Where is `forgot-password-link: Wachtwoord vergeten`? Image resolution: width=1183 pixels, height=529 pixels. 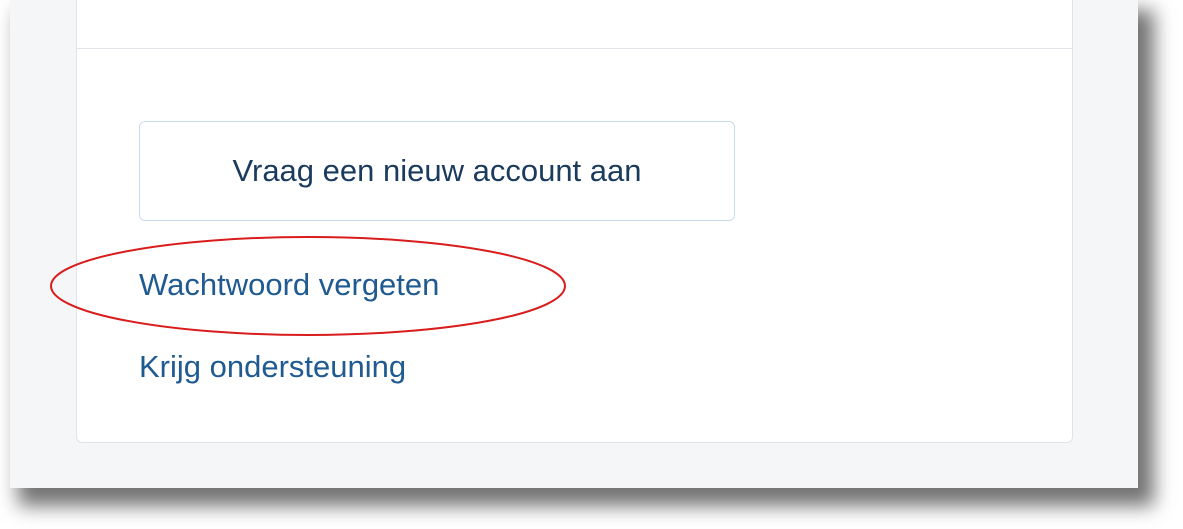 forgot-password-link: Wachtwoord vergeten is located at coordinates (289, 285).